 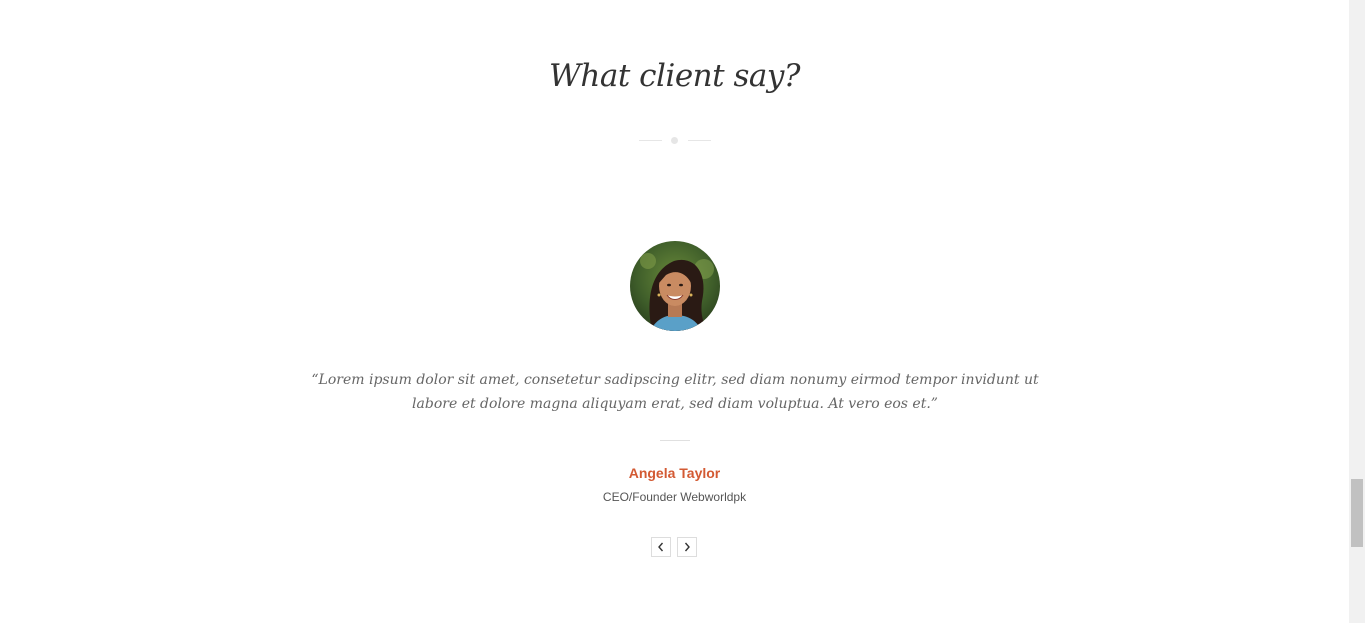 I want to click on carousel-next-button, so click(x=687, y=547).